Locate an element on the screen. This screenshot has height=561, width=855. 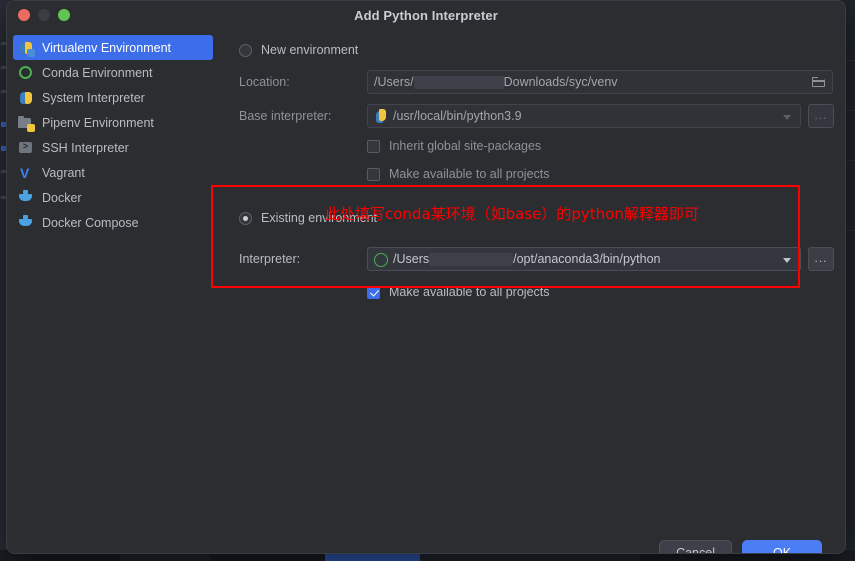
location-input: /Users/ Downloads/syc/venv is located at coordinates (600, 82).